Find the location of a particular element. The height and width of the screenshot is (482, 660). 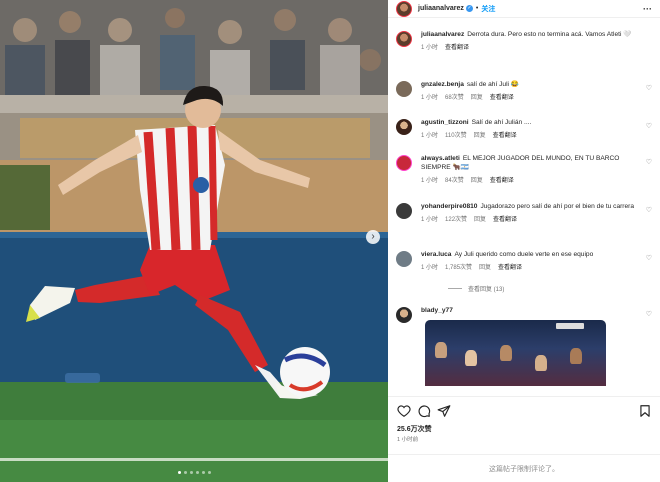

comment-likes: 1,785次赞 is located at coordinates (458, 268).